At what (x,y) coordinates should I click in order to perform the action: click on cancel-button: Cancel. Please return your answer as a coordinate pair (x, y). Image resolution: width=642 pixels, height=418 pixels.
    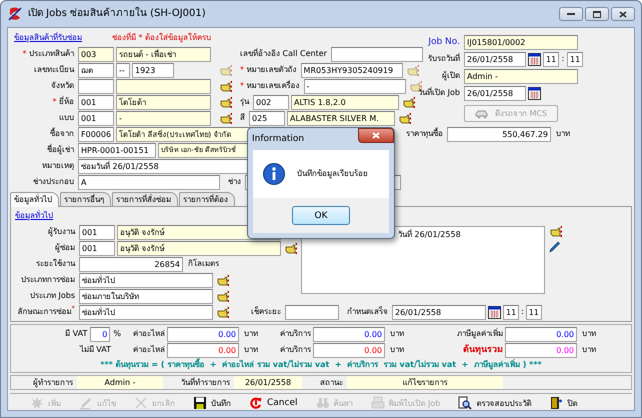
    Looking at the image, I should click on (273, 402).